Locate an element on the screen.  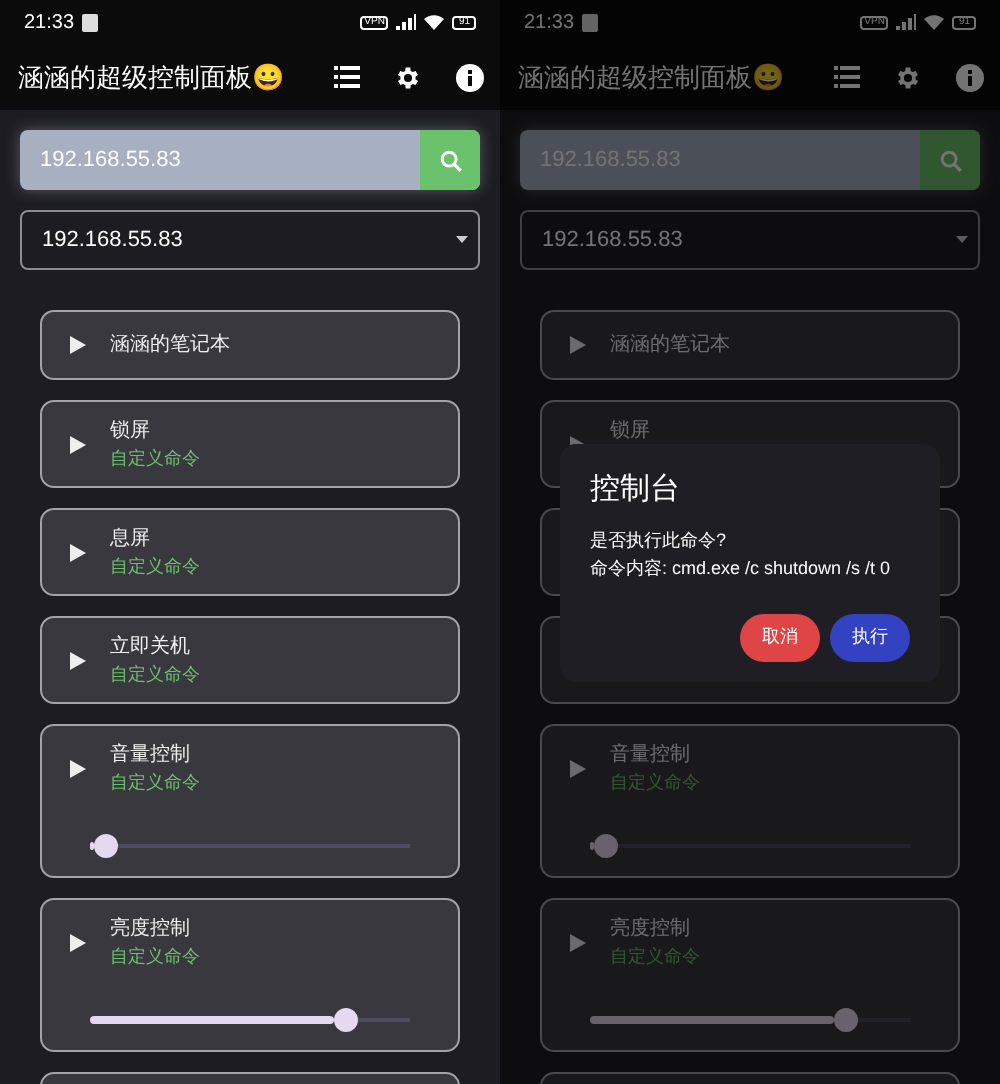
dialog-command: 命令内容: cmd.exe /c shutdown /s /t 0 is located at coordinates (741, 568).